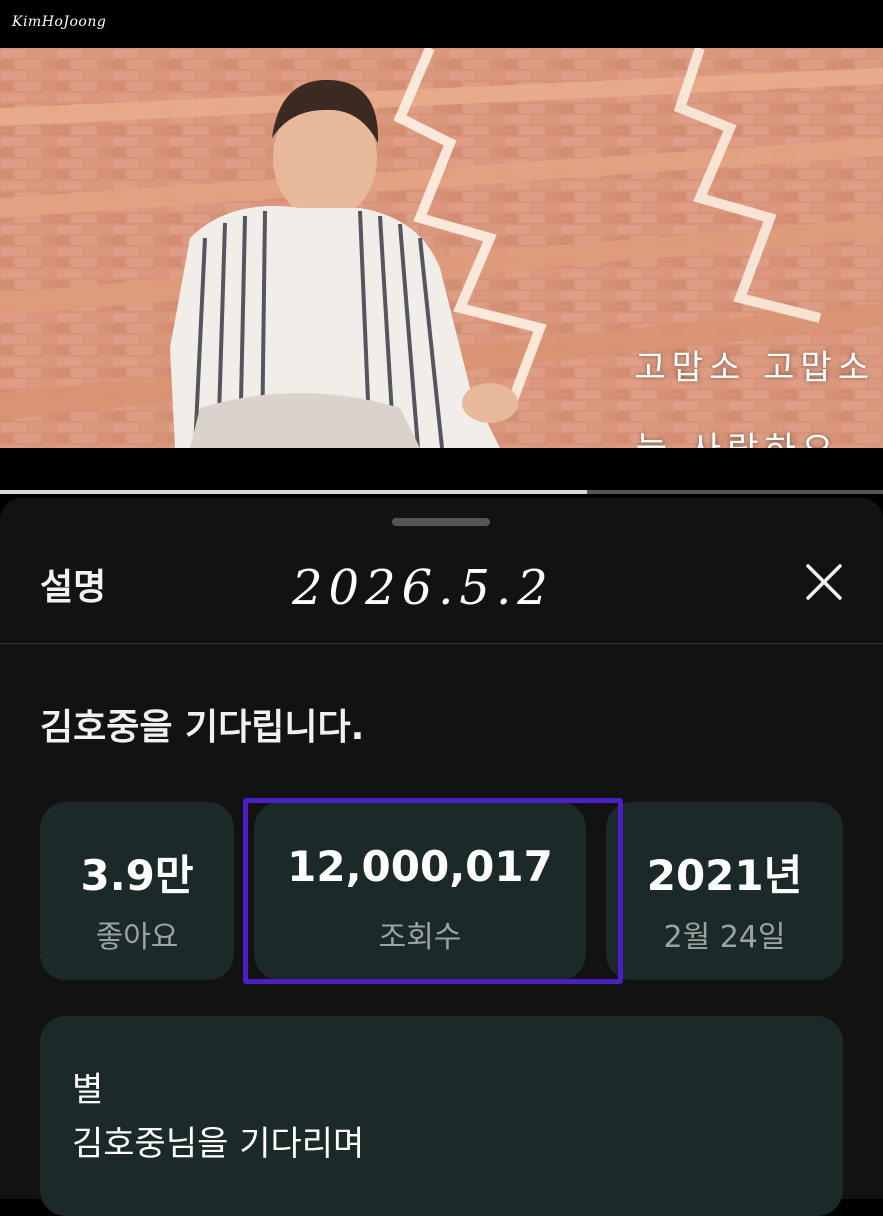  I want to click on video-progress-fill, so click(294, 492).